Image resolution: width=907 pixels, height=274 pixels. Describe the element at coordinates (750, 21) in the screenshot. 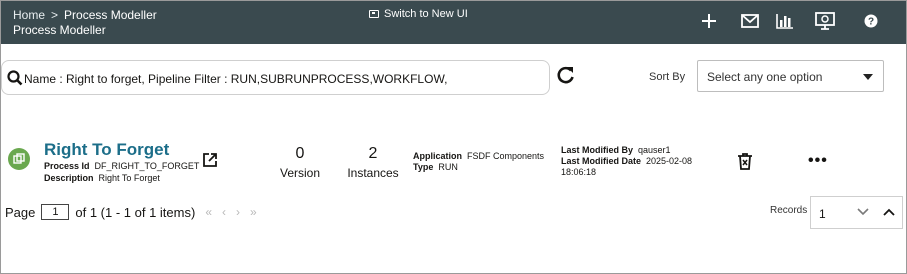

I see `mail-icon` at that location.